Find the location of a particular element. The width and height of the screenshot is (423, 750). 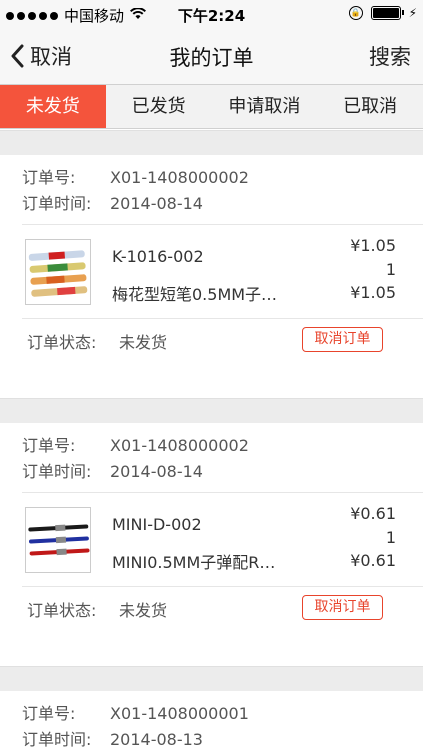

product-code: K-1016-002 is located at coordinates (158, 256).